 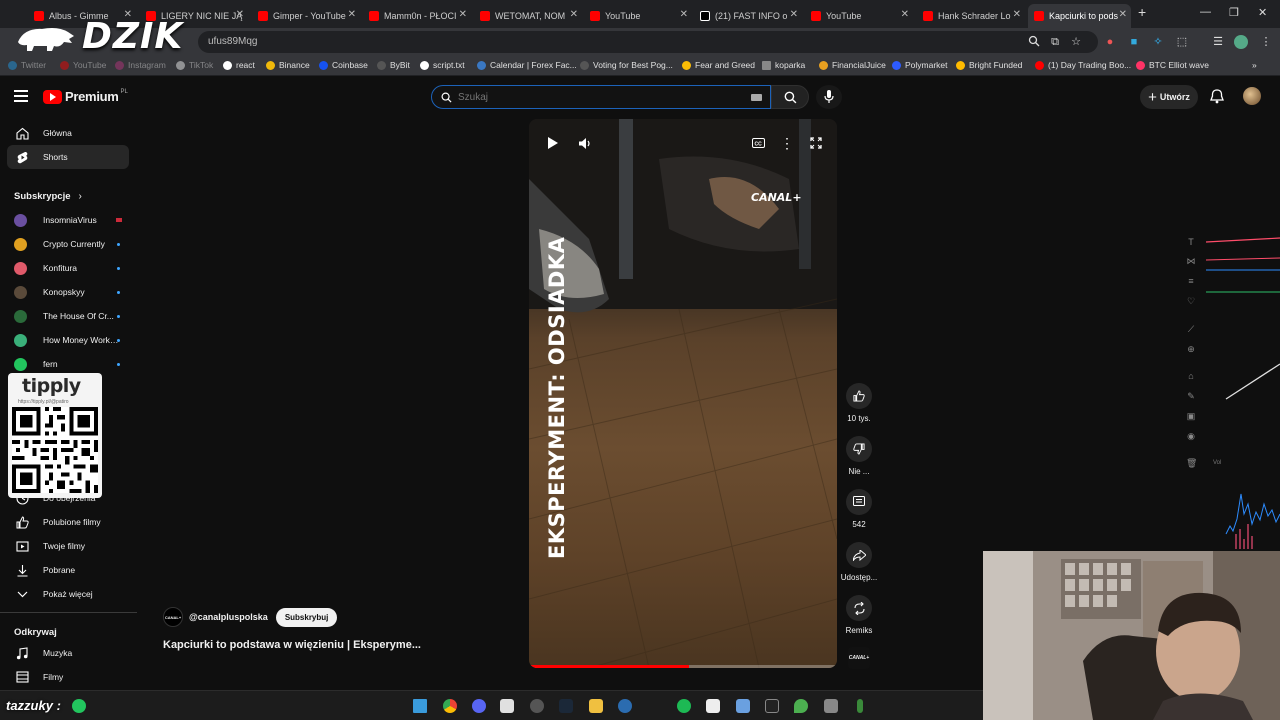 I want to click on magnet-icon: ⌂, so click(x=1191, y=376).